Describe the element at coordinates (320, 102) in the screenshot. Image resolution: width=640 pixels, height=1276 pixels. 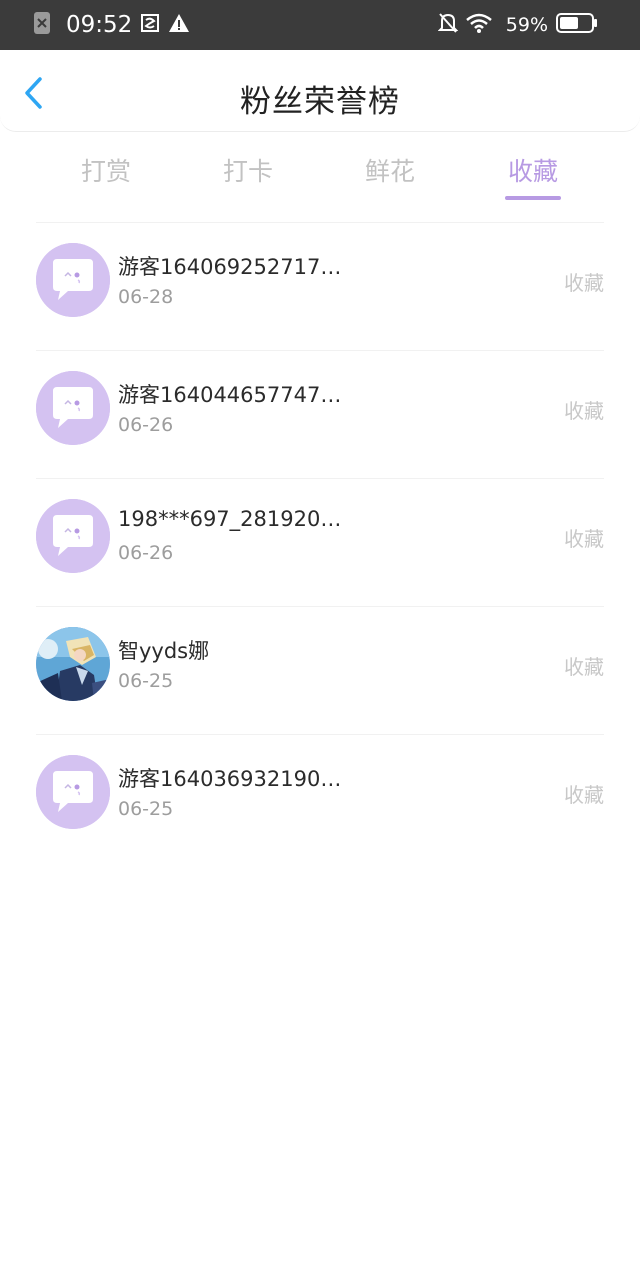
I see `page-title: 粉丝荣誉榜` at that location.